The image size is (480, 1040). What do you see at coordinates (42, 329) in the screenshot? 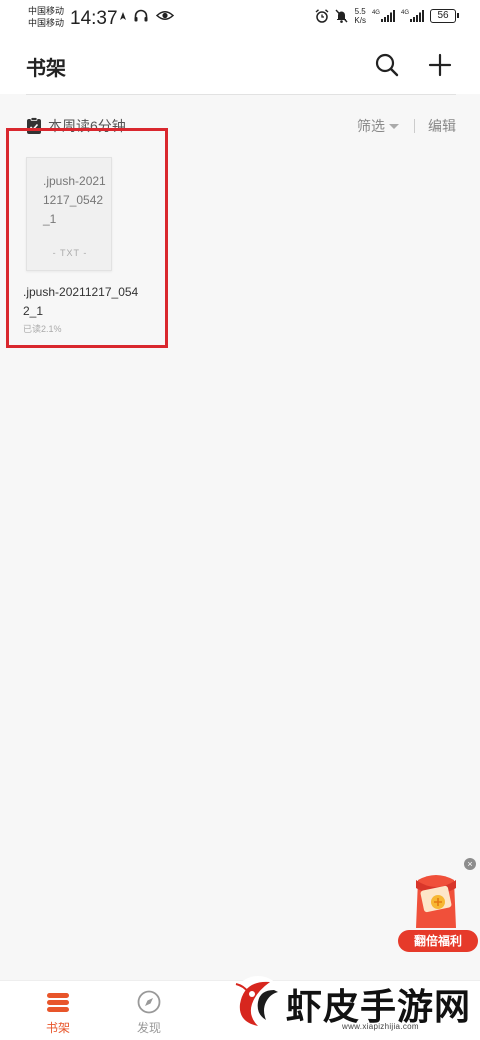
I see `book-progress: 已读2.1%` at bounding box center [42, 329].